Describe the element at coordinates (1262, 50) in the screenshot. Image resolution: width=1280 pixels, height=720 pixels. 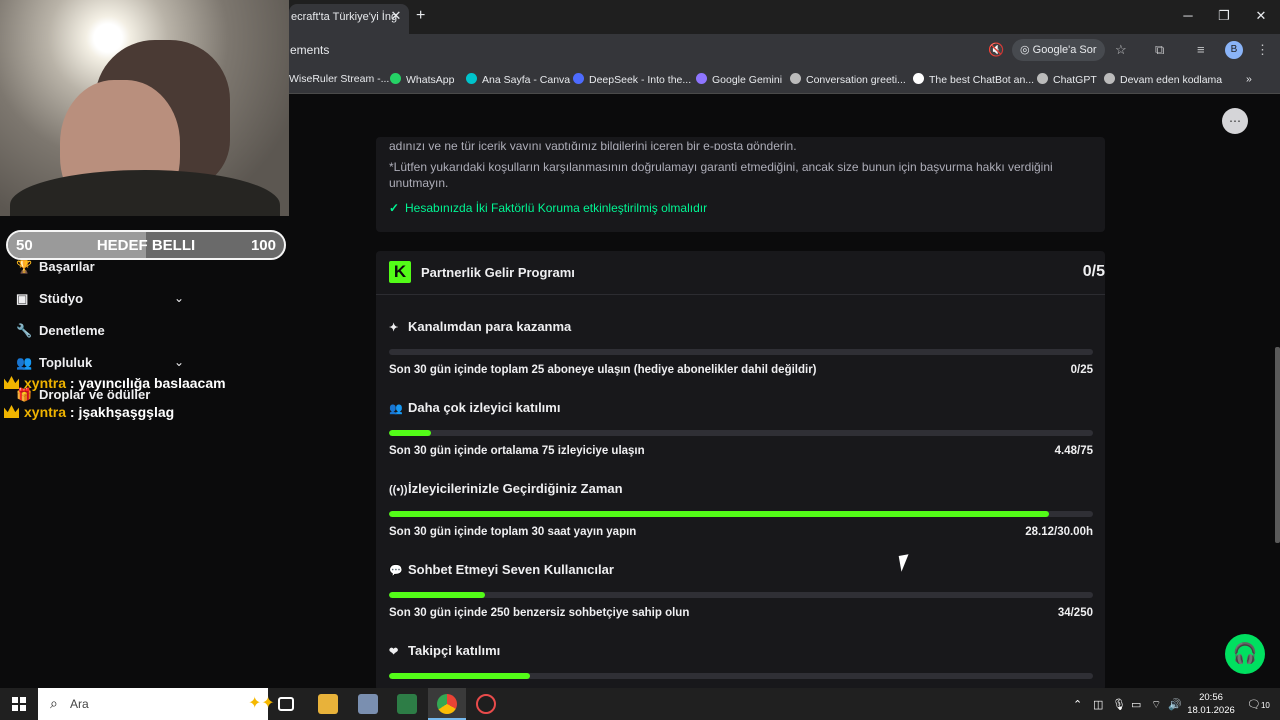
I see `menu-kebab-icon: ⋮` at that location.